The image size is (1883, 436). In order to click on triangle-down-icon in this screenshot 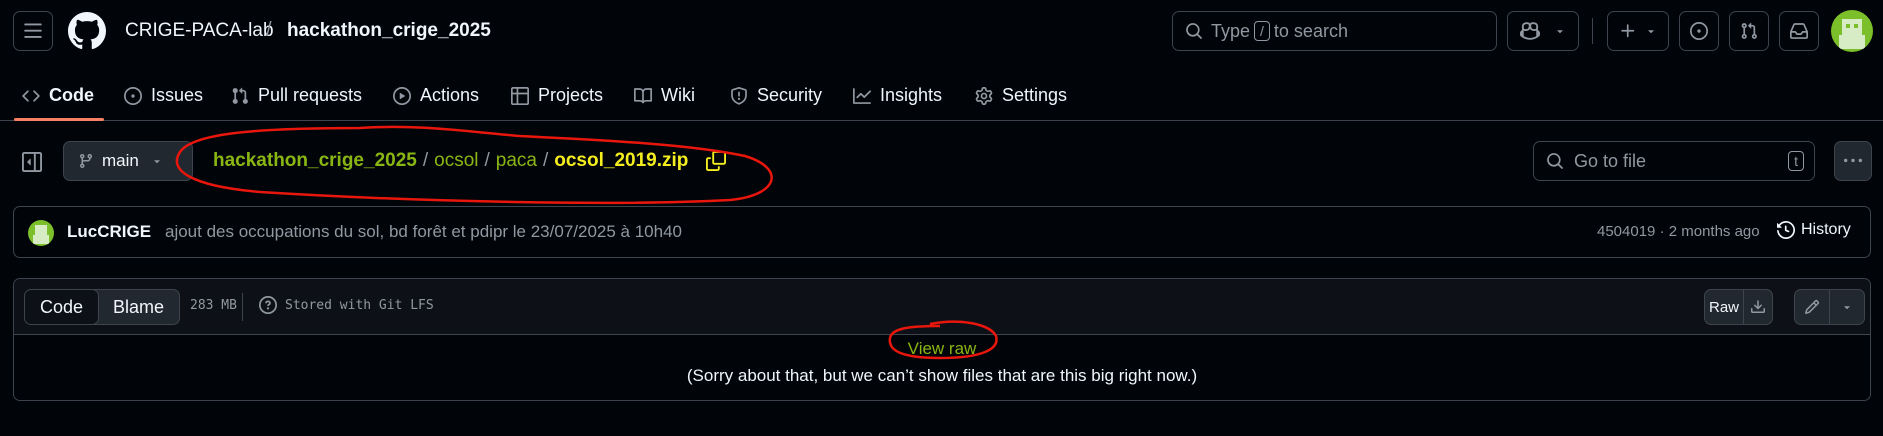, I will do `click(1847, 308)`.